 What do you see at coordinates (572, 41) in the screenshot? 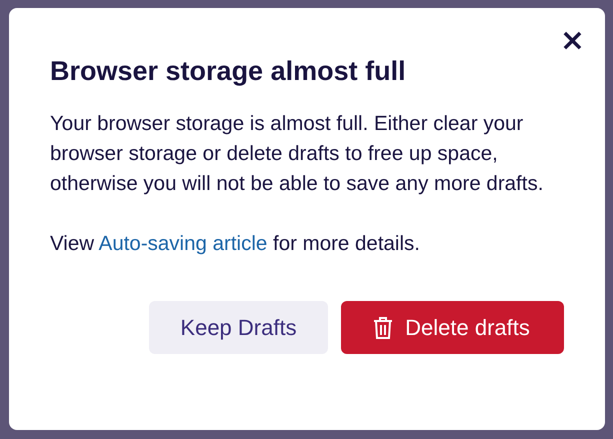
I see `close-button: ×` at bounding box center [572, 41].